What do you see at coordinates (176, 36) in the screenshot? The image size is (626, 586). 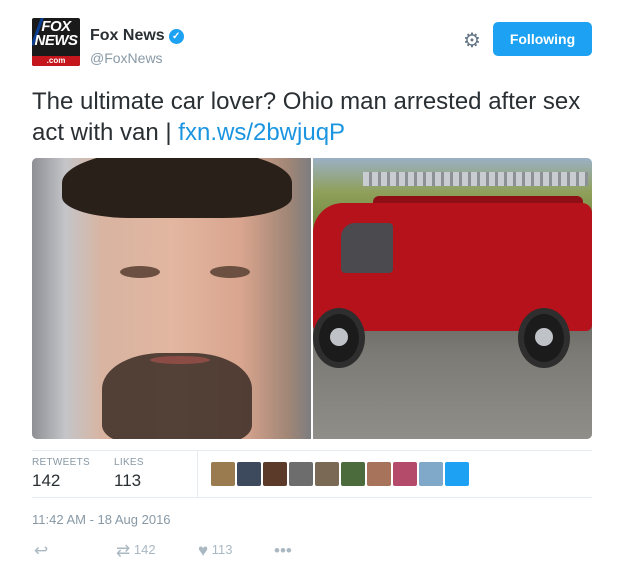 I see `verified-badge-icon: ✓` at bounding box center [176, 36].